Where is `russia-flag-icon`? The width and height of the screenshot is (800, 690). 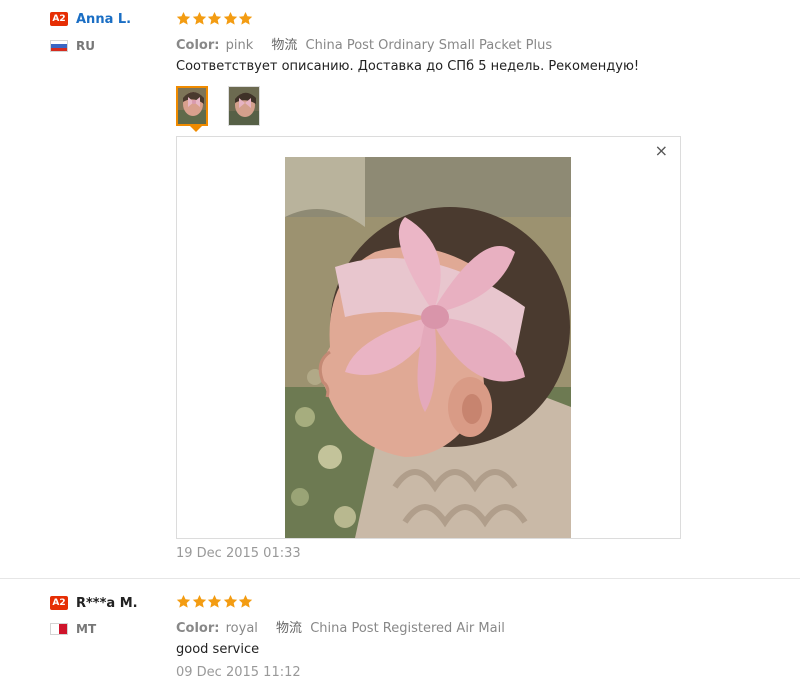 russia-flag-icon is located at coordinates (59, 46).